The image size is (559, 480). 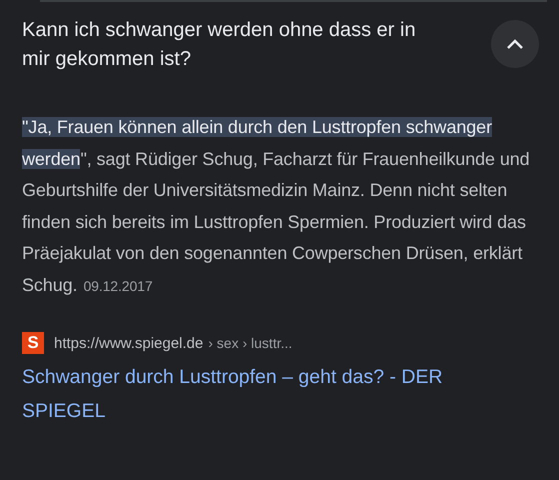 What do you see at coordinates (129, 343) in the screenshot?
I see `source-url: https://www.spiegel.de` at bounding box center [129, 343].